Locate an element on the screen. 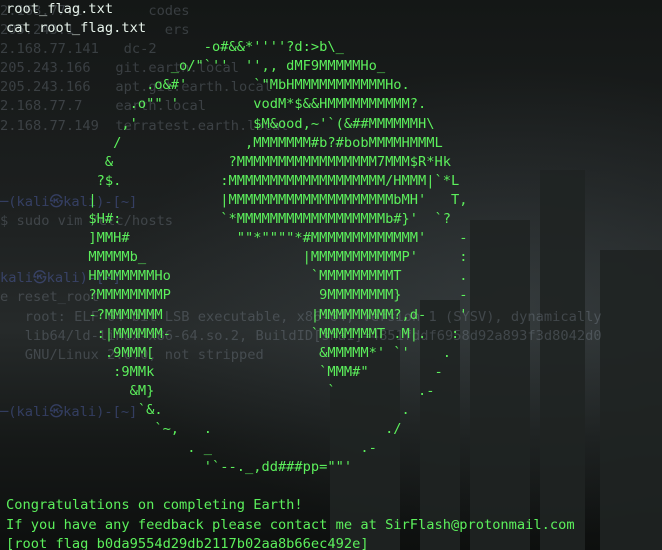  ascii-art-line: ?MMMMMMMMP 9MMMMMMMM} - is located at coordinates (237, 295).